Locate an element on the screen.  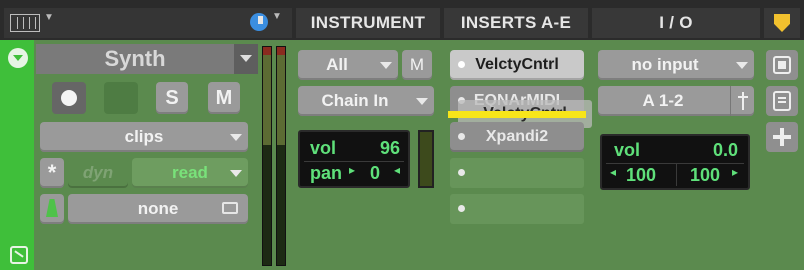
insert-slot-c: Xpandi2 is located at coordinates (517, 137).